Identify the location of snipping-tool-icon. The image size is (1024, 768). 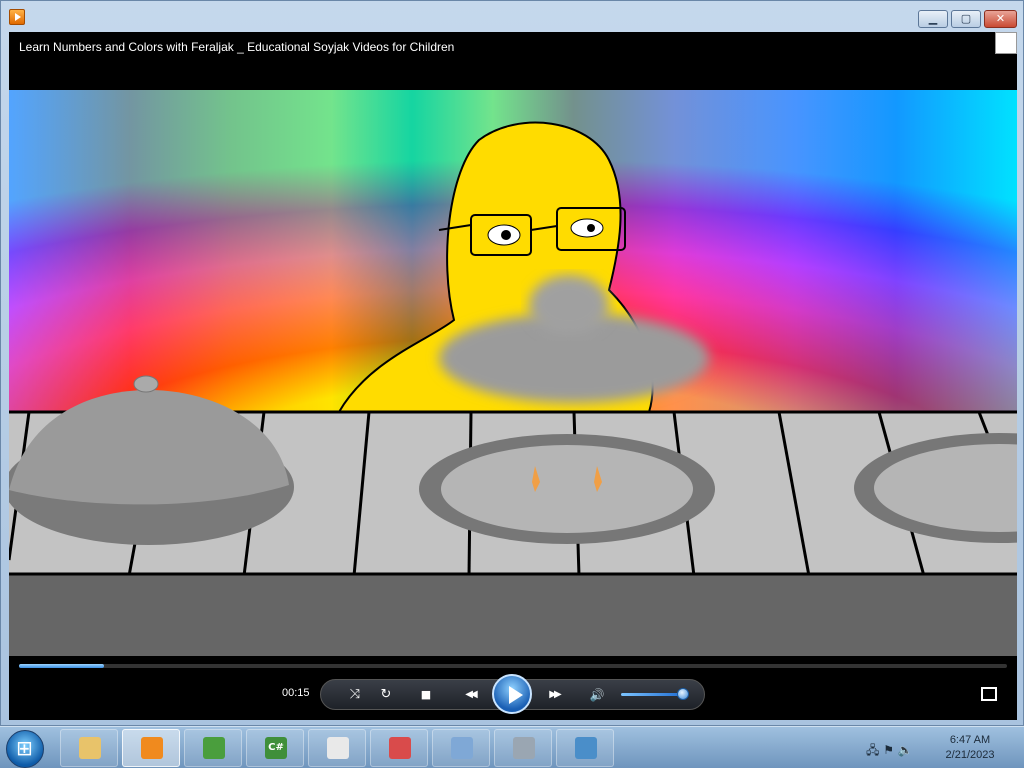
(400, 748).